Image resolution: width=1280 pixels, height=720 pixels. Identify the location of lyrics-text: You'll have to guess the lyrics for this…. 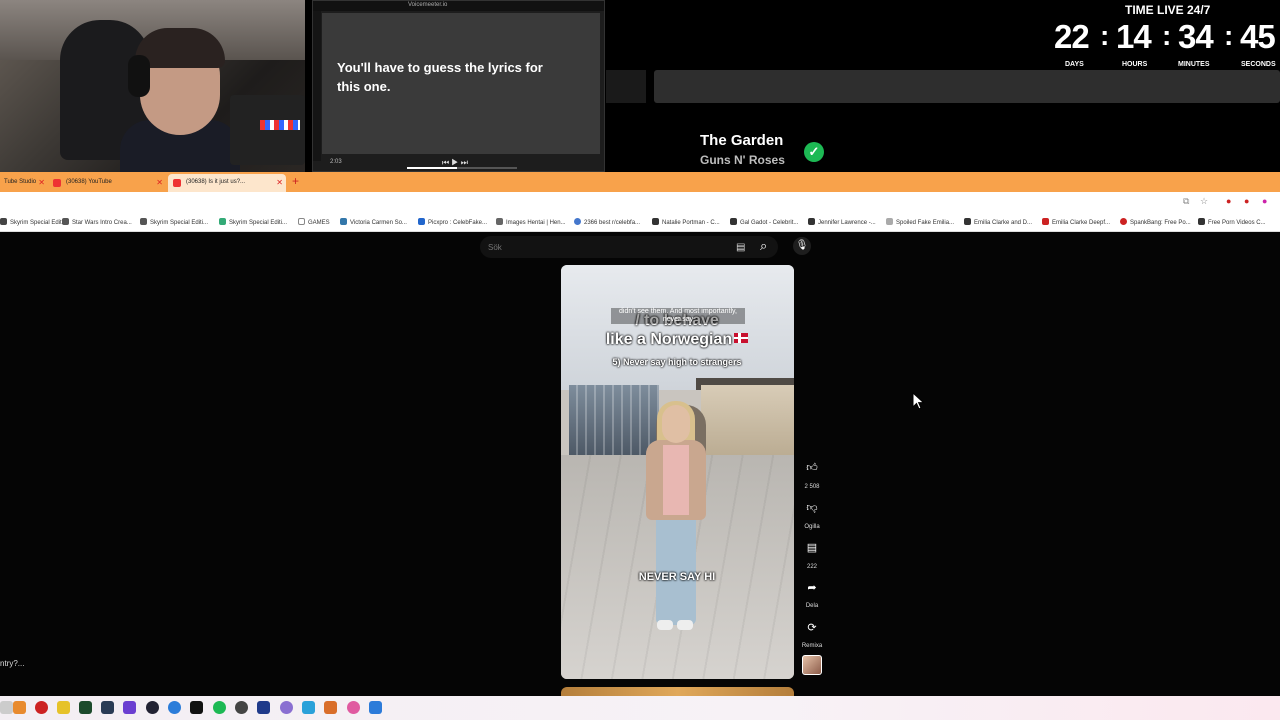
(440, 77).